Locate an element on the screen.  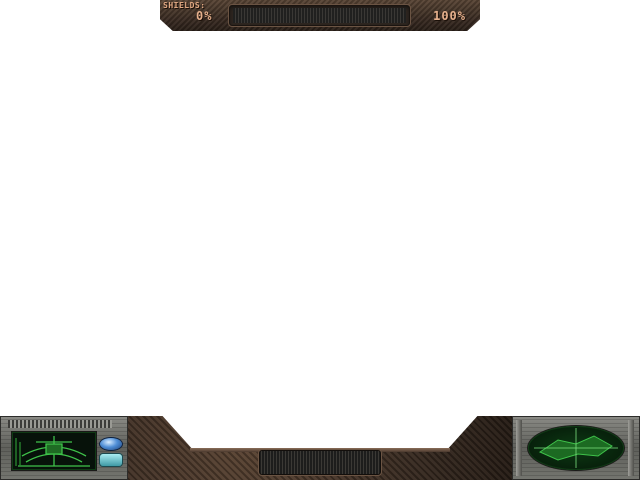
right-radar-panel is located at coordinates (576, 448).